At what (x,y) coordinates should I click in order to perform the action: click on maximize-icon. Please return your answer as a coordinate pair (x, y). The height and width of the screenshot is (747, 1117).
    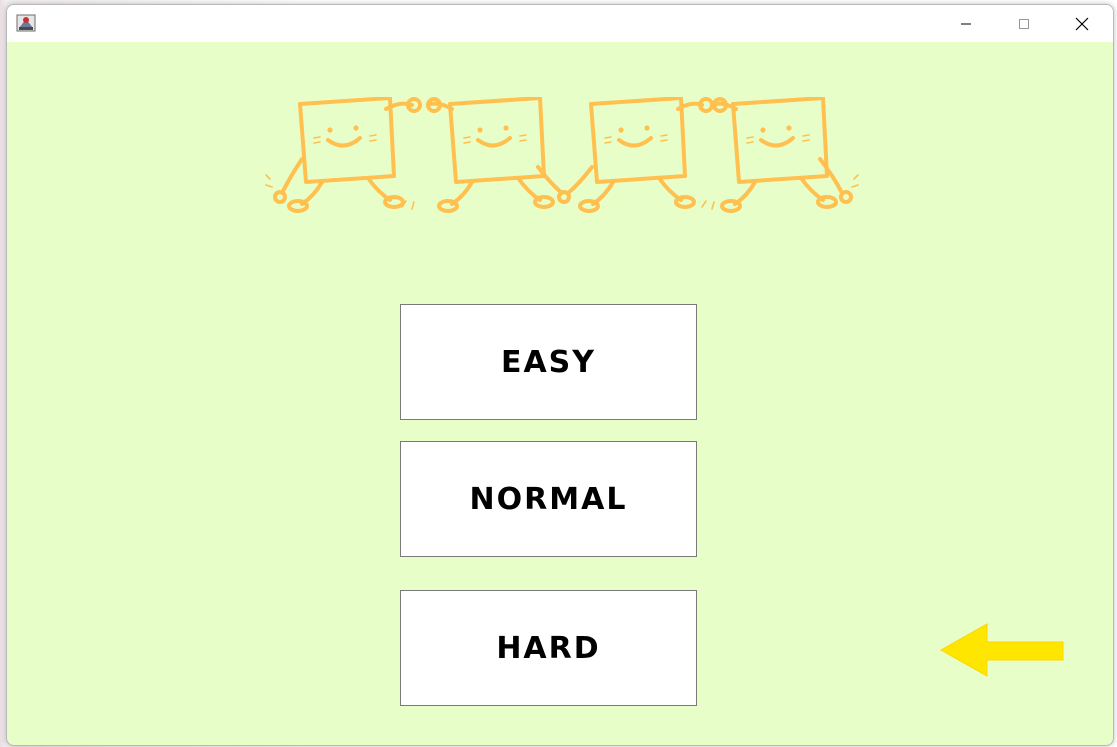
    Looking at the image, I should click on (1024, 23).